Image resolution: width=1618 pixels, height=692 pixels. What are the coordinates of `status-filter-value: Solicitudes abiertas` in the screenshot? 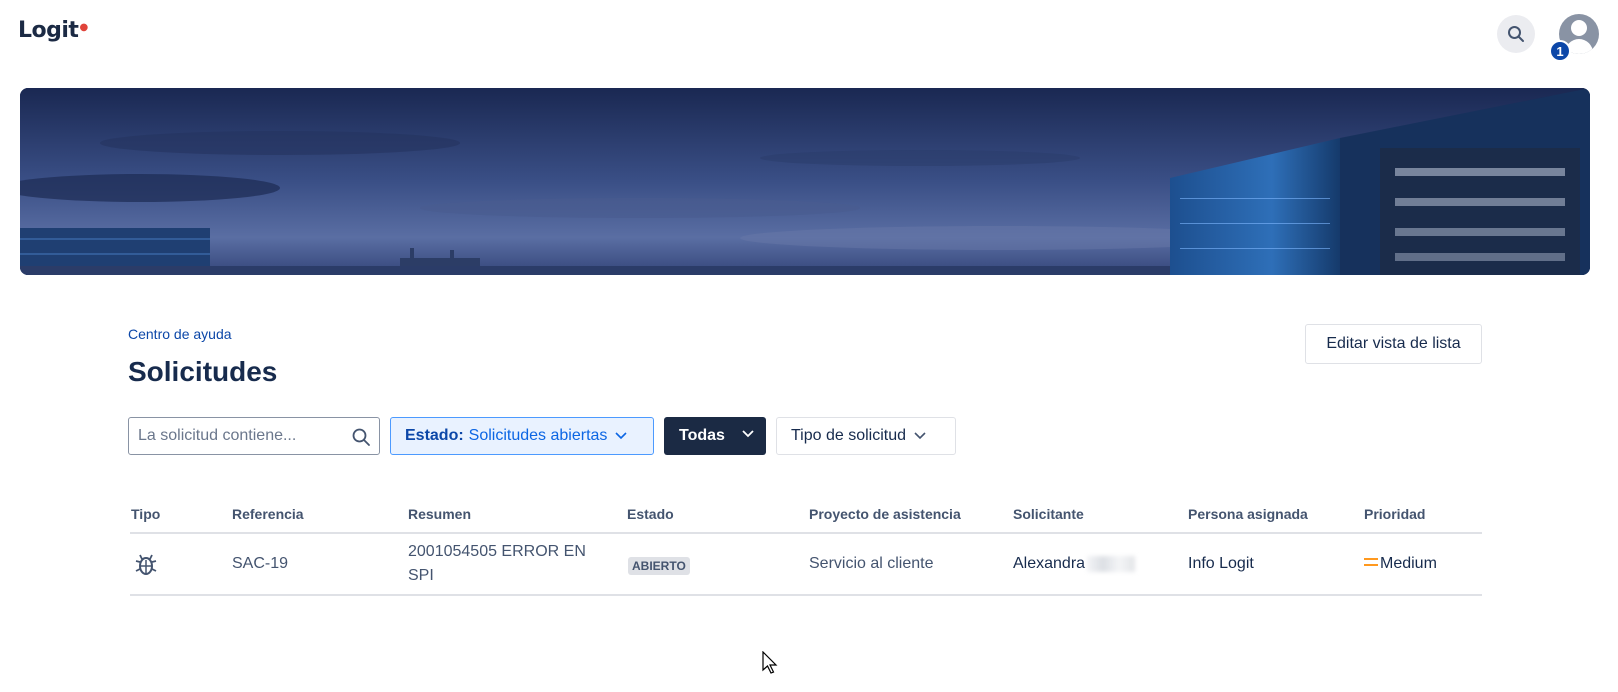 It's located at (538, 435).